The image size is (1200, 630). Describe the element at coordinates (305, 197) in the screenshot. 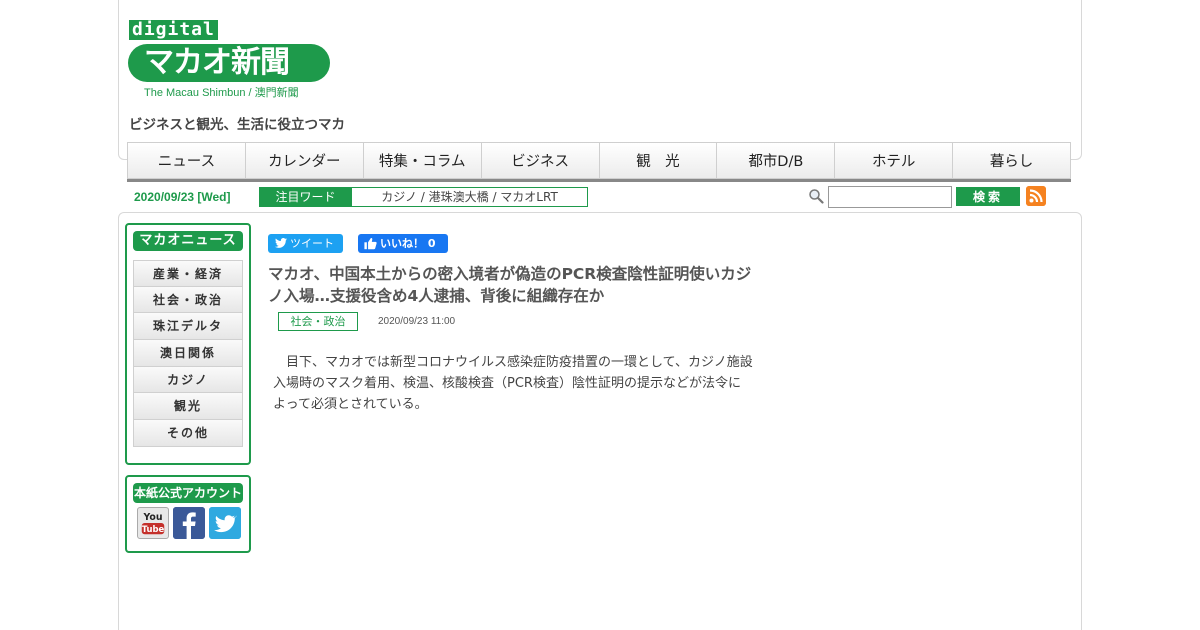

I see `hot-words-label: 注目ワード` at that location.